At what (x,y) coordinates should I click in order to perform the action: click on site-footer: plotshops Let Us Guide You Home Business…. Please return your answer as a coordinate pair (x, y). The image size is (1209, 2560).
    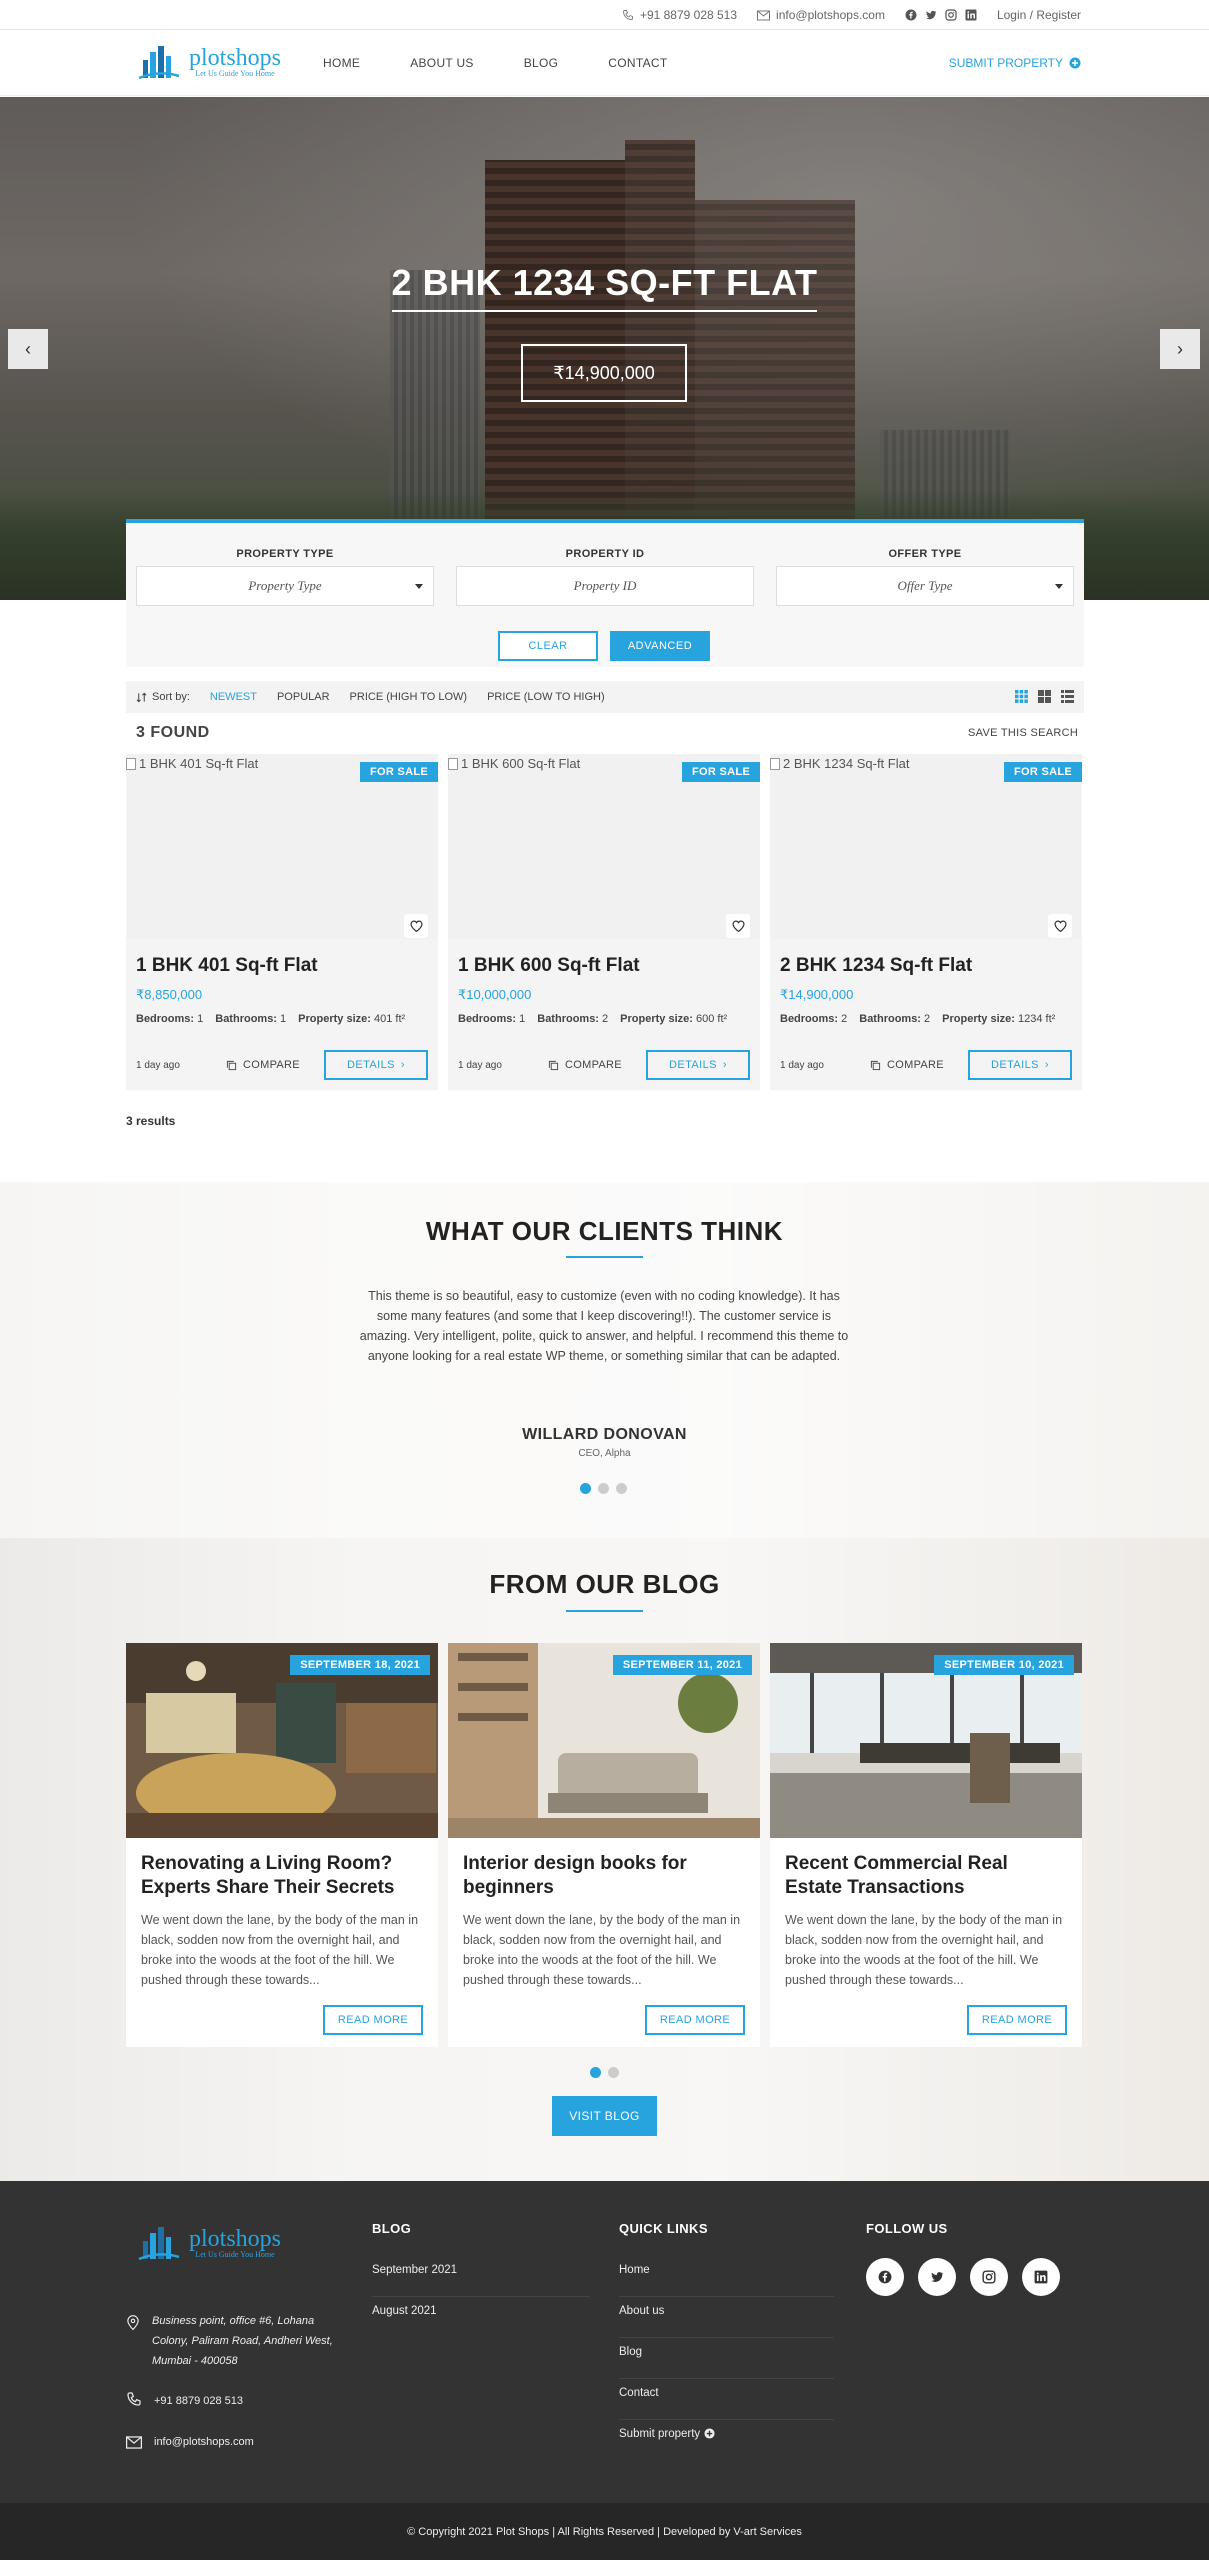
    Looking at the image, I should click on (604, 2342).